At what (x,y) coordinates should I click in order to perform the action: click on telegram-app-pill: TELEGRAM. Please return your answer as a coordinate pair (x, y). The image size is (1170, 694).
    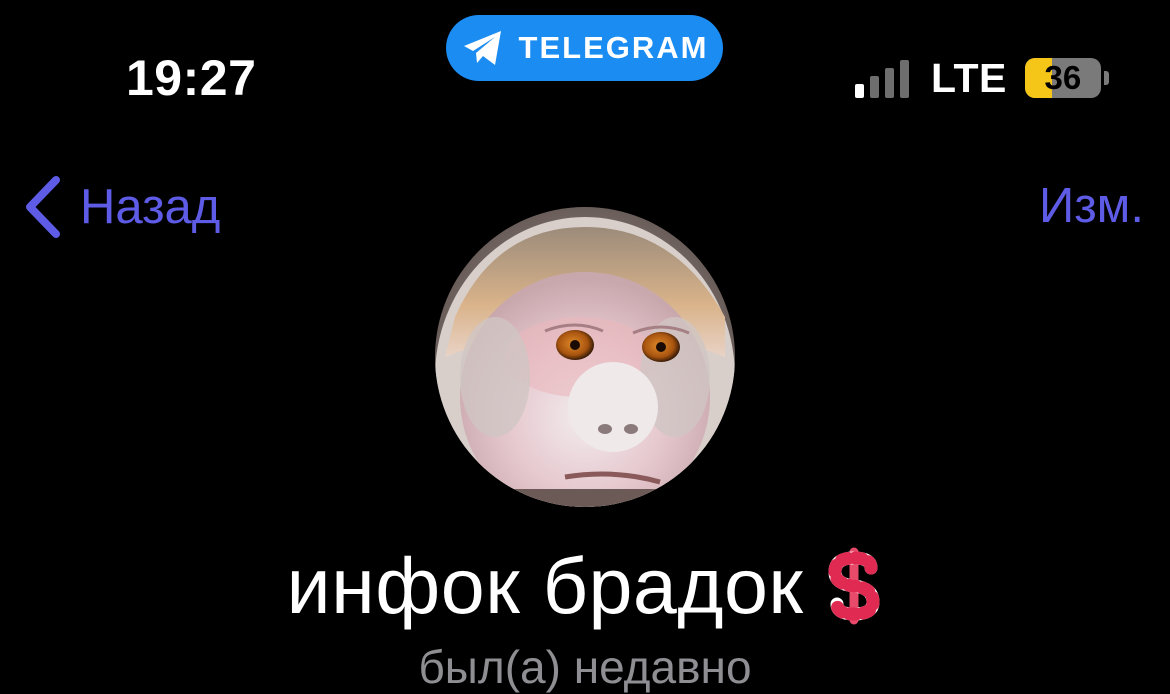
    Looking at the image, I should click on (584, 48).